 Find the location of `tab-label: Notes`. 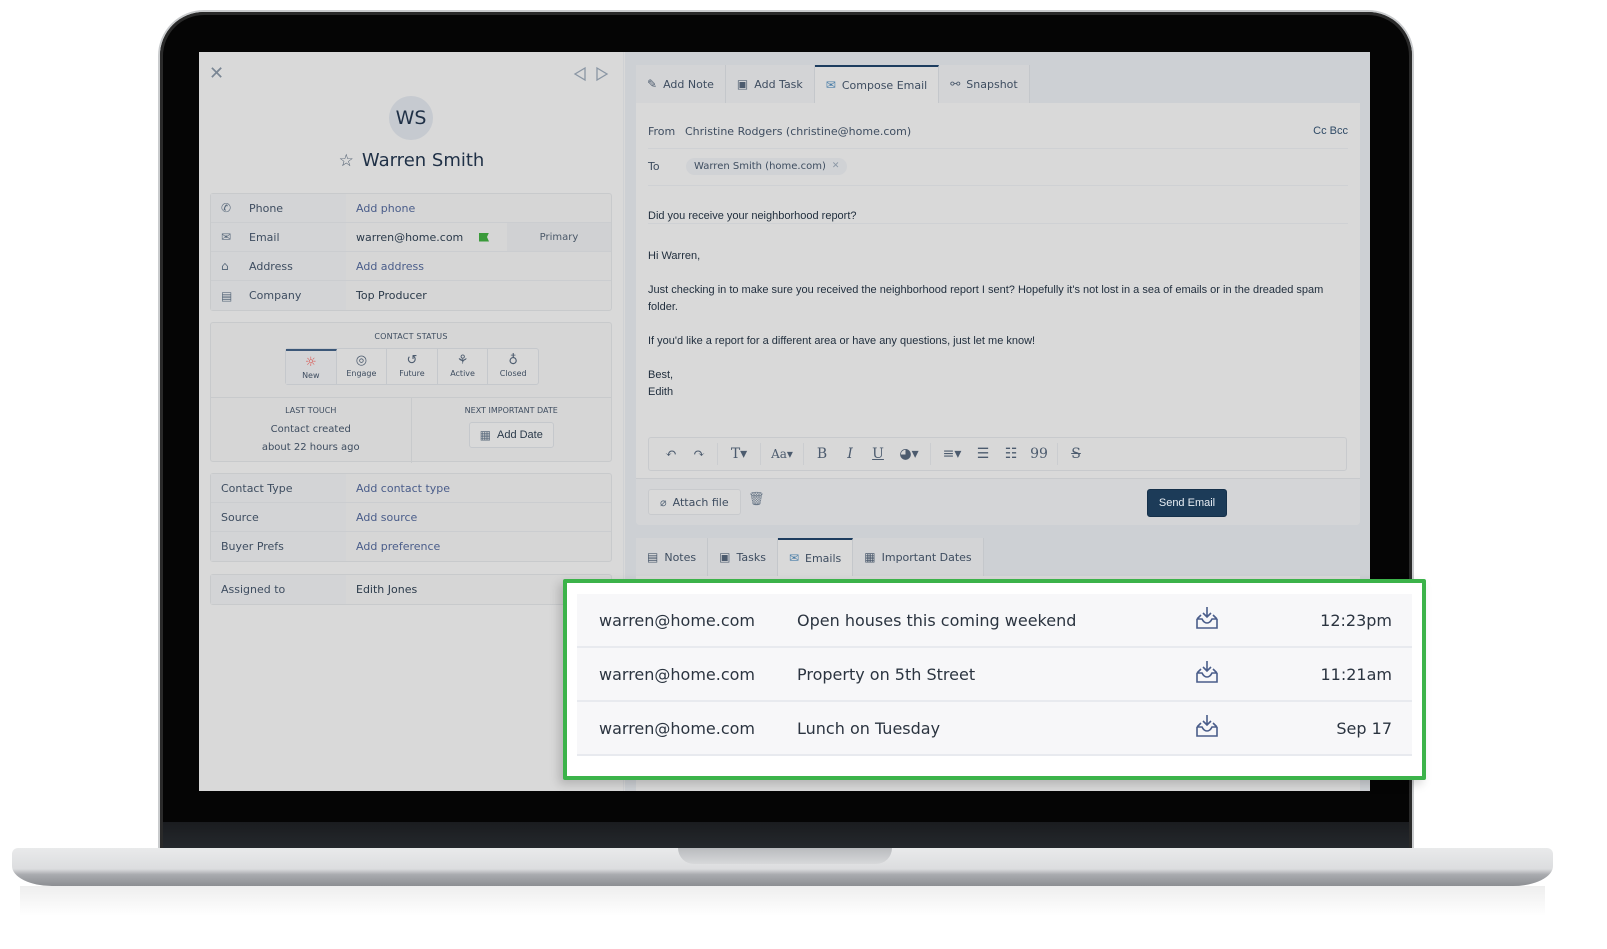

tab-label: Notes is located at coordinates (680, 557).